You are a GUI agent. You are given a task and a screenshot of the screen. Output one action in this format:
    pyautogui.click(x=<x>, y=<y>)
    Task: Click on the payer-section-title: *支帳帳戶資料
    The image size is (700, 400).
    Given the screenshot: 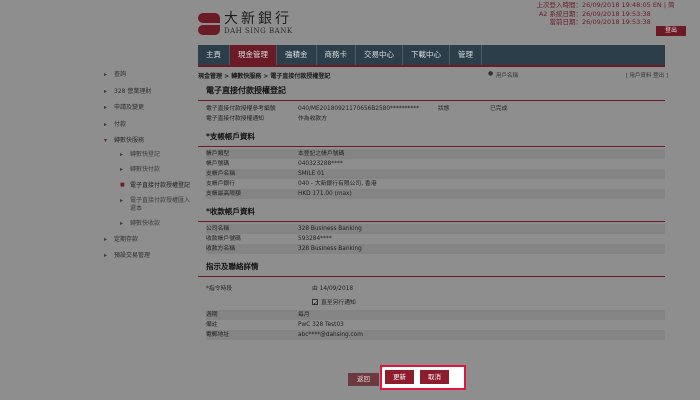 What is the action you would take?
    pyautogui.click(x=431, y=137)
    